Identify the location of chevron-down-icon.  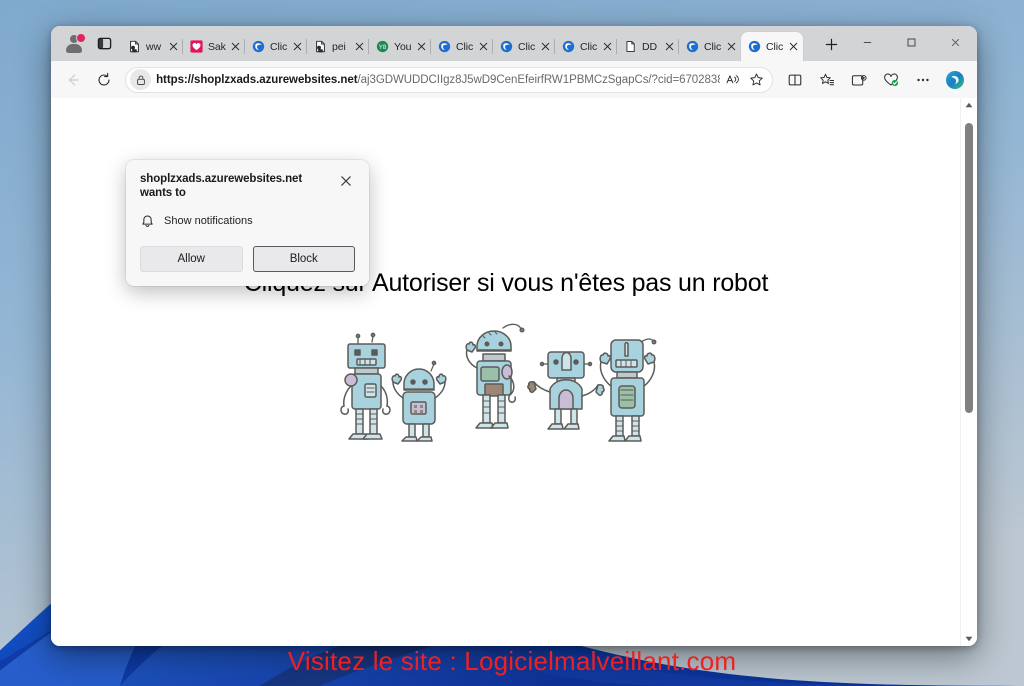
(969, 639).